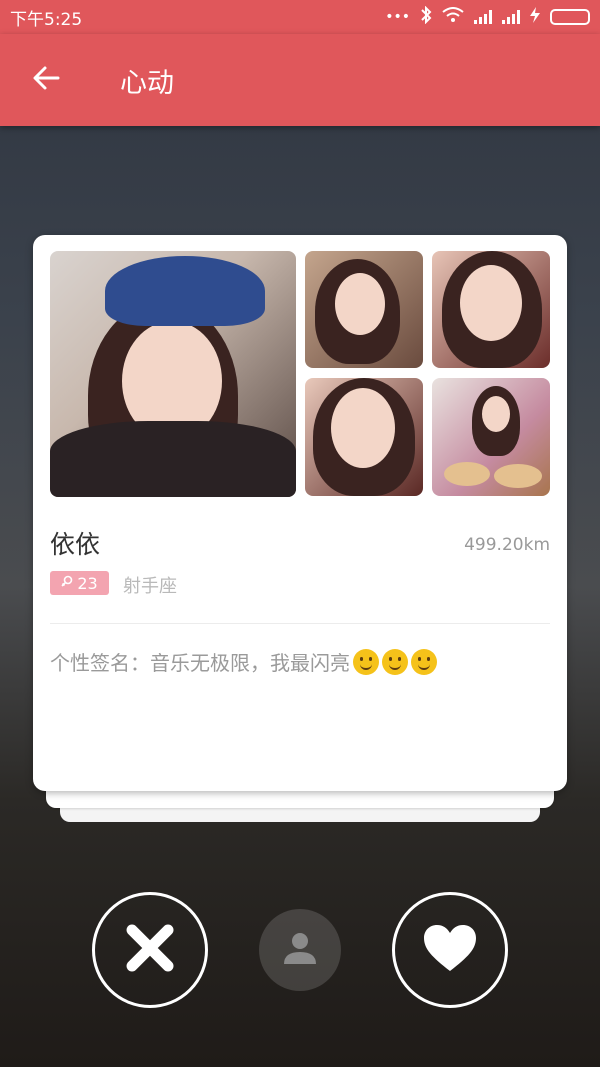 Image resolution: width=600 pixels, height=1067 pixels. I want to click on like-button, so click(450, 950).